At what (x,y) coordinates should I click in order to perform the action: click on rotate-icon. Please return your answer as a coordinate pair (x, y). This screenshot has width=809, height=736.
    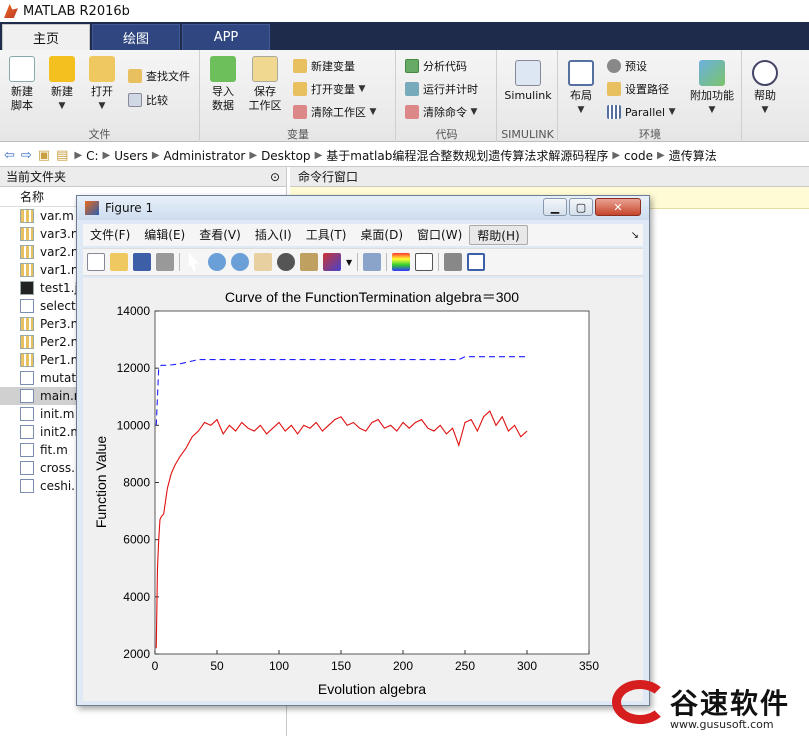
    Looking at the image, I should click on (286, 262).